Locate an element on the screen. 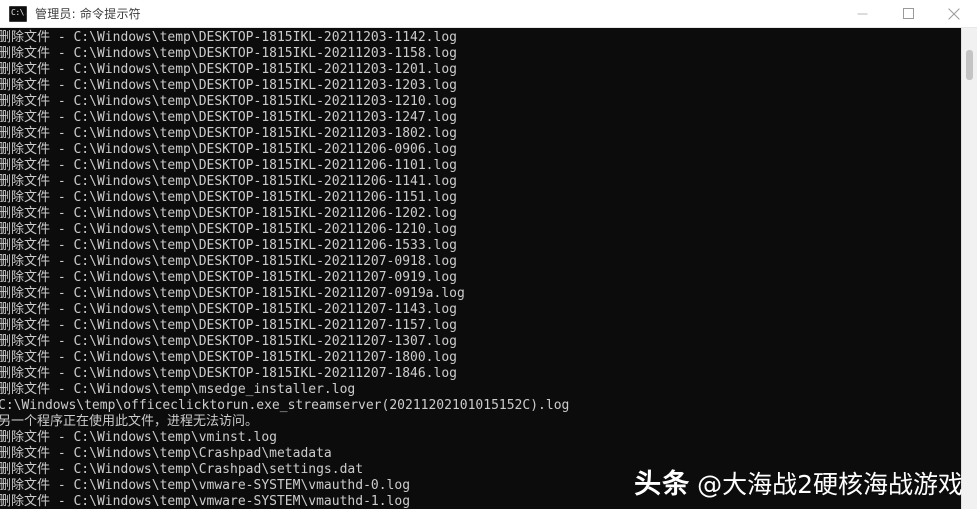 The width and height of the screenshot is (977, 509). console-line: 删除文件 - C:\Windows\temp\vminst.log is located at coordinates (138, 437).